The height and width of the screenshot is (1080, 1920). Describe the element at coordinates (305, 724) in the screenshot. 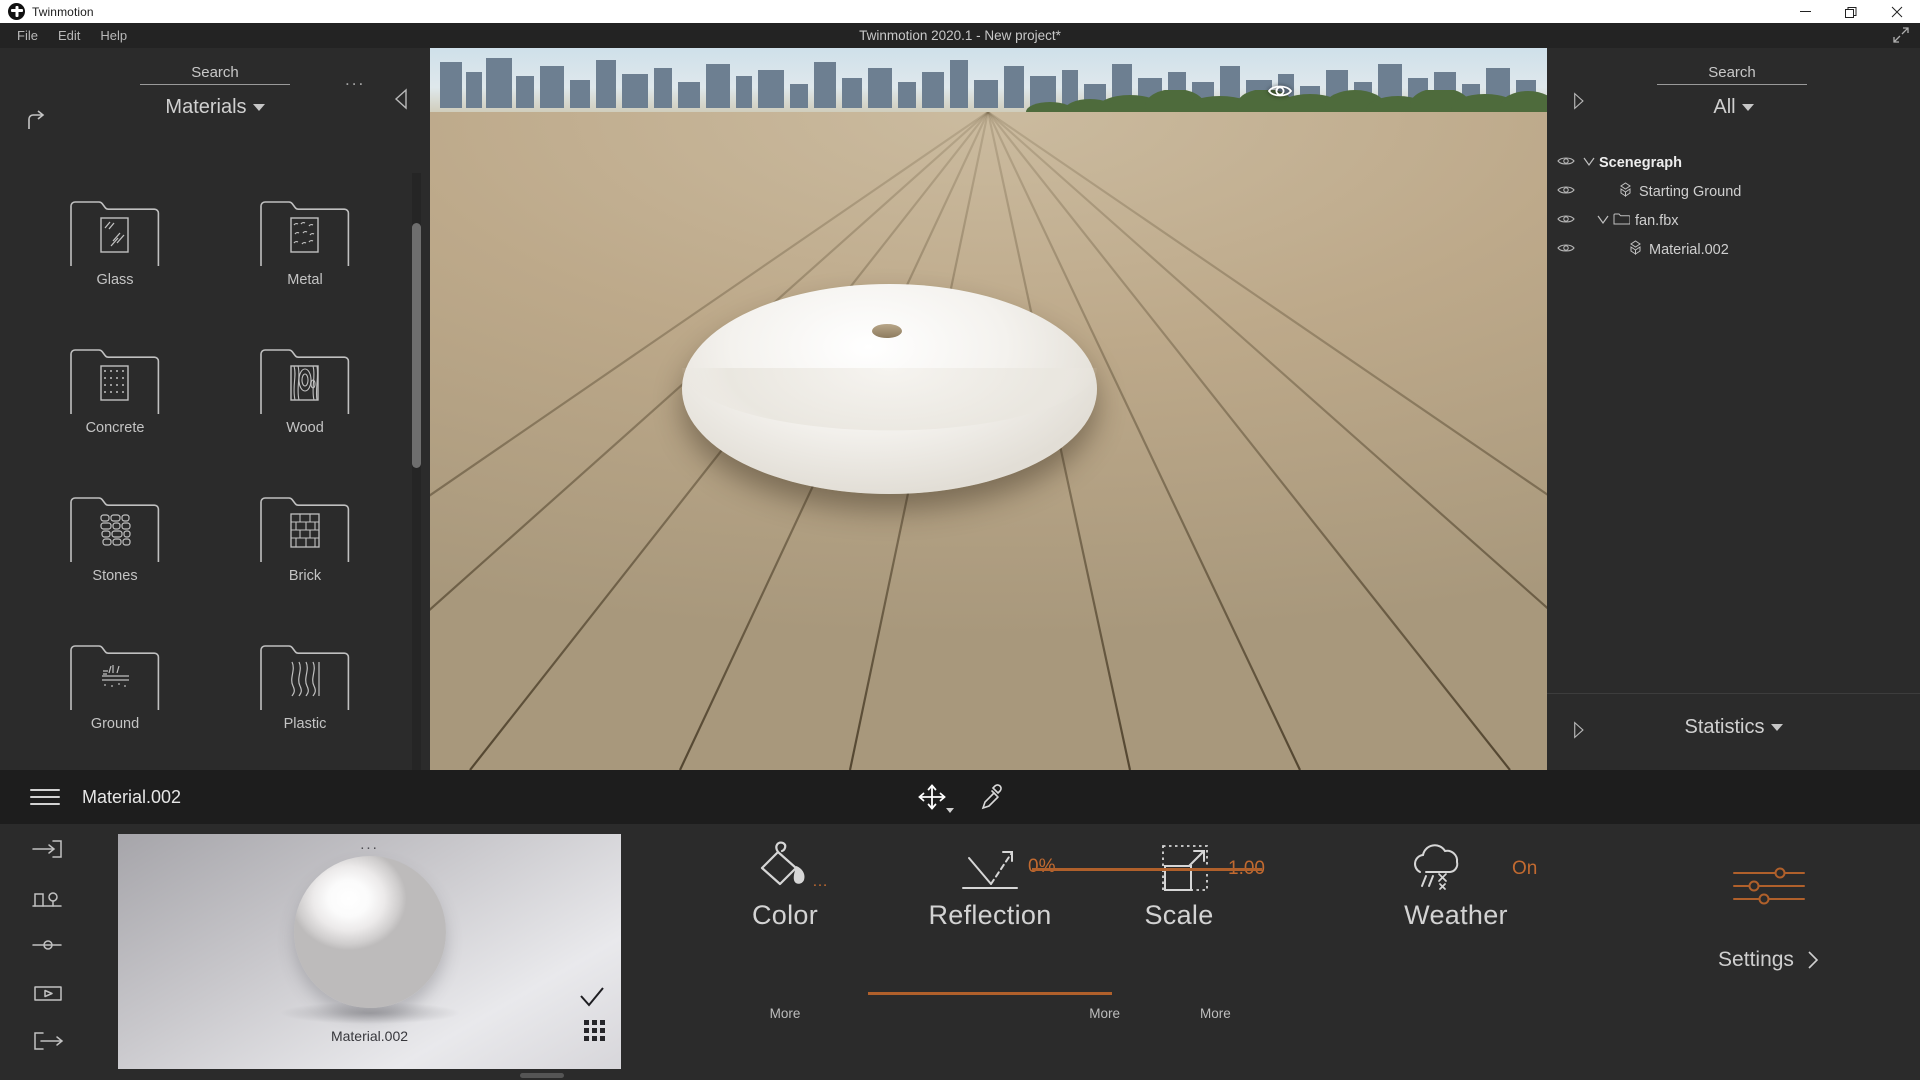

I see `library-folder-label: Plastic` at that location.